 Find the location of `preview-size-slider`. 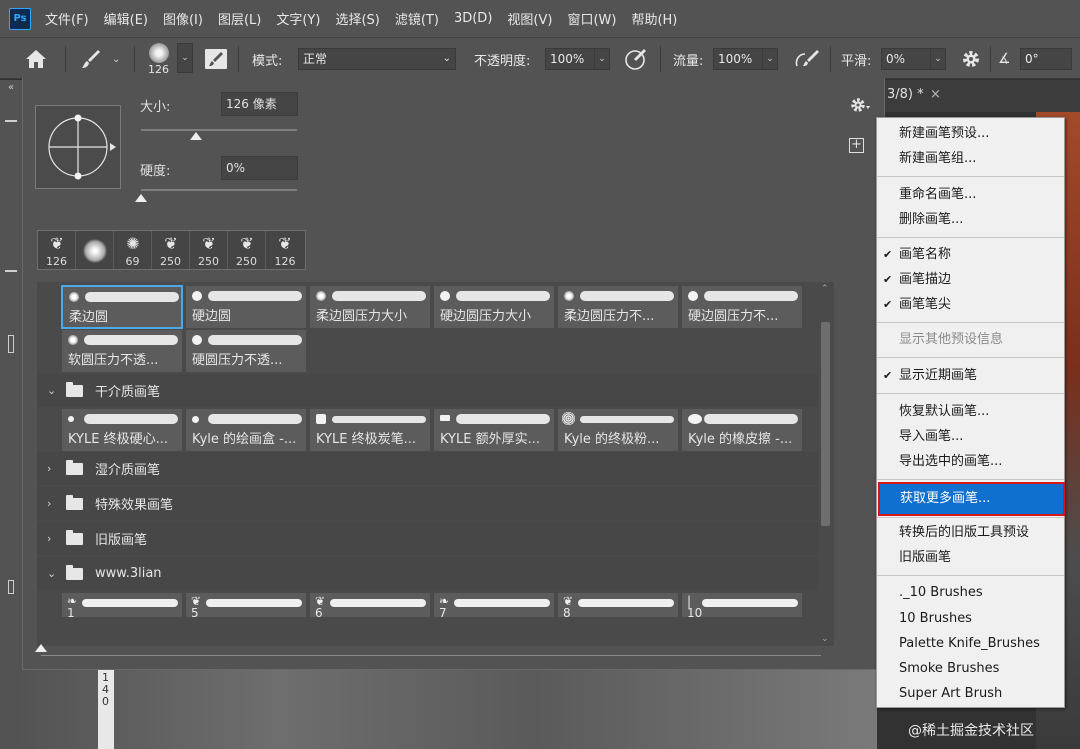

preview-size-slider is located at coordinates (431, 655).